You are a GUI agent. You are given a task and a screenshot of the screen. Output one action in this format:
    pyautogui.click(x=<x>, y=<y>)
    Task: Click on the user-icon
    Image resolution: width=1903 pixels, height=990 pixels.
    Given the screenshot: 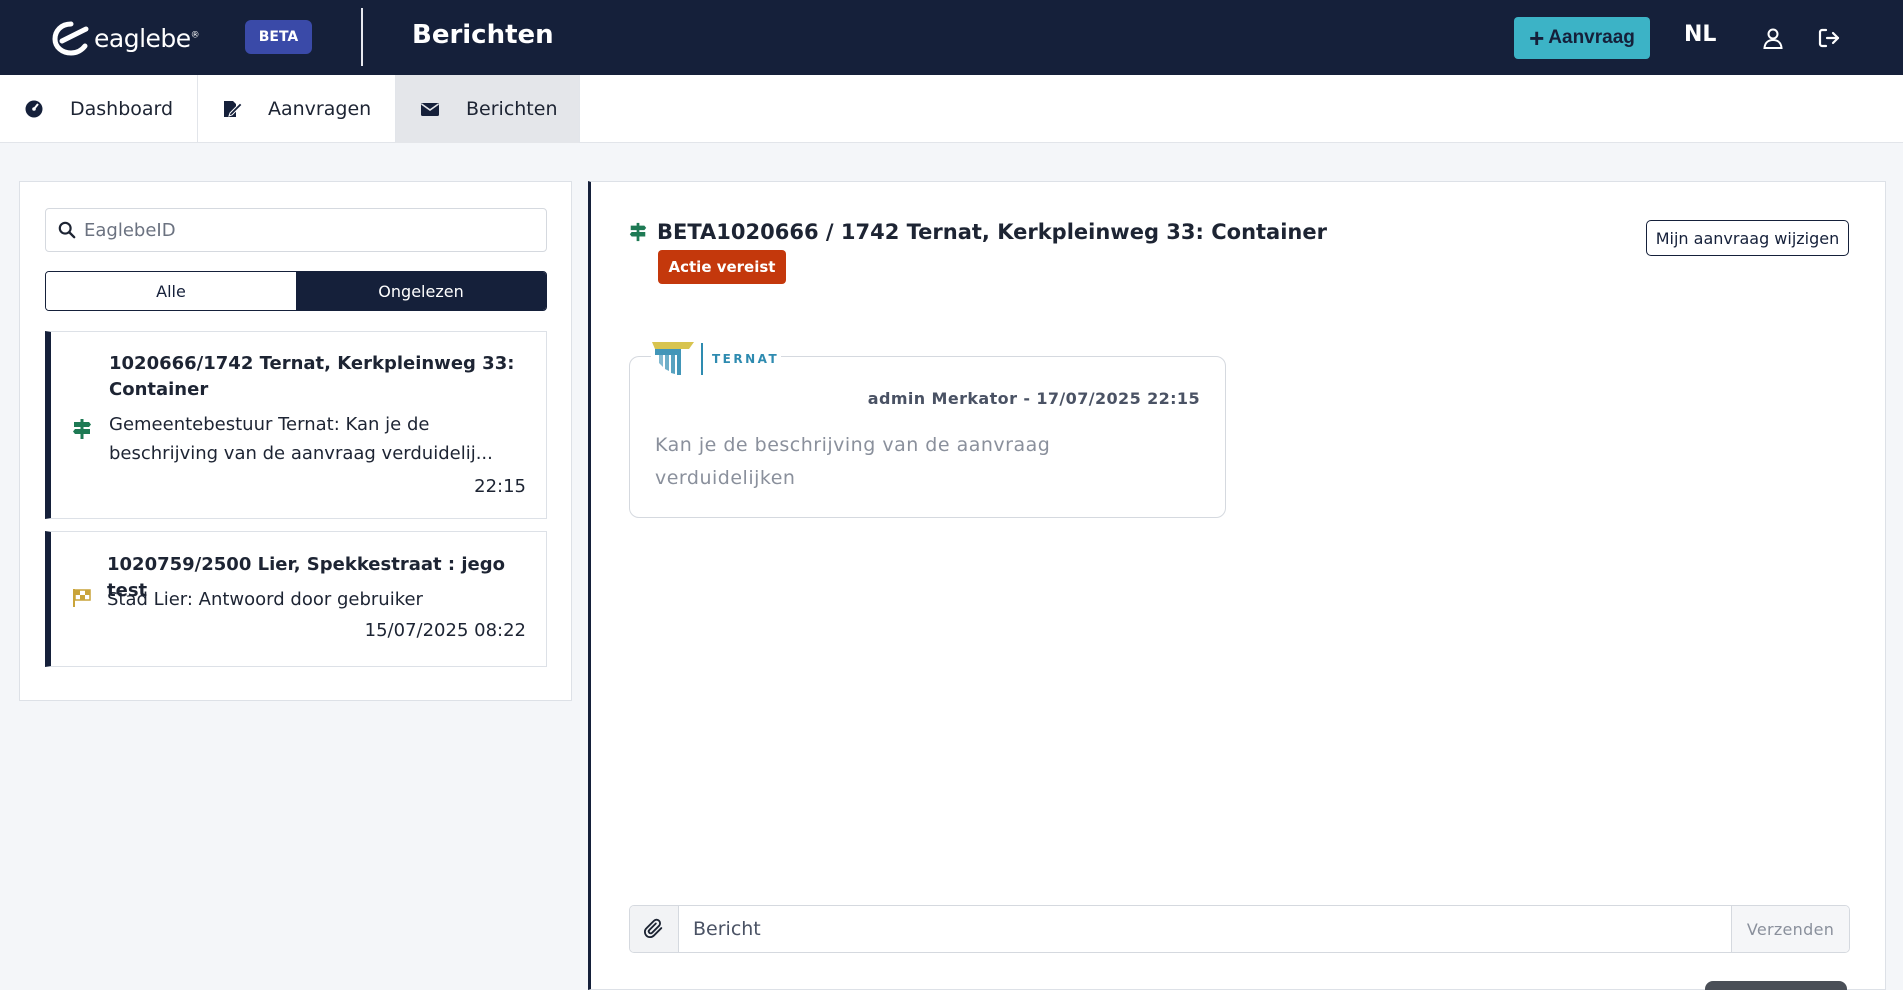 What is the action you would take?
    pyautogui.click(x=1773, y=38)
    